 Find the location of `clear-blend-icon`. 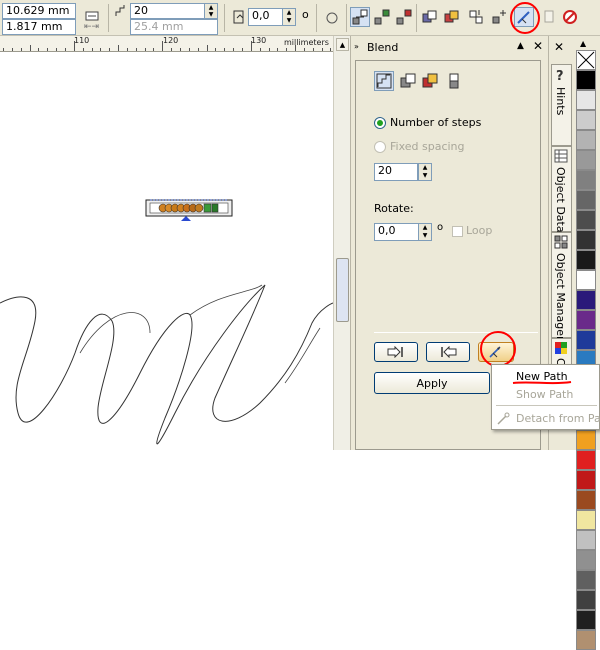

clear-blend-icon is located at coordinates (570, 17).